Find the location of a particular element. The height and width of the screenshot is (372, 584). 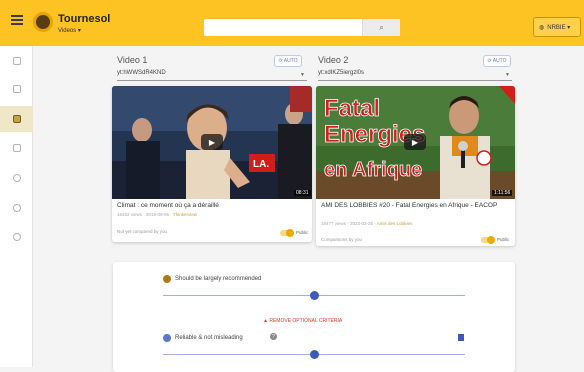

reliable-criterion-icon is located at coordinates (167, 338).